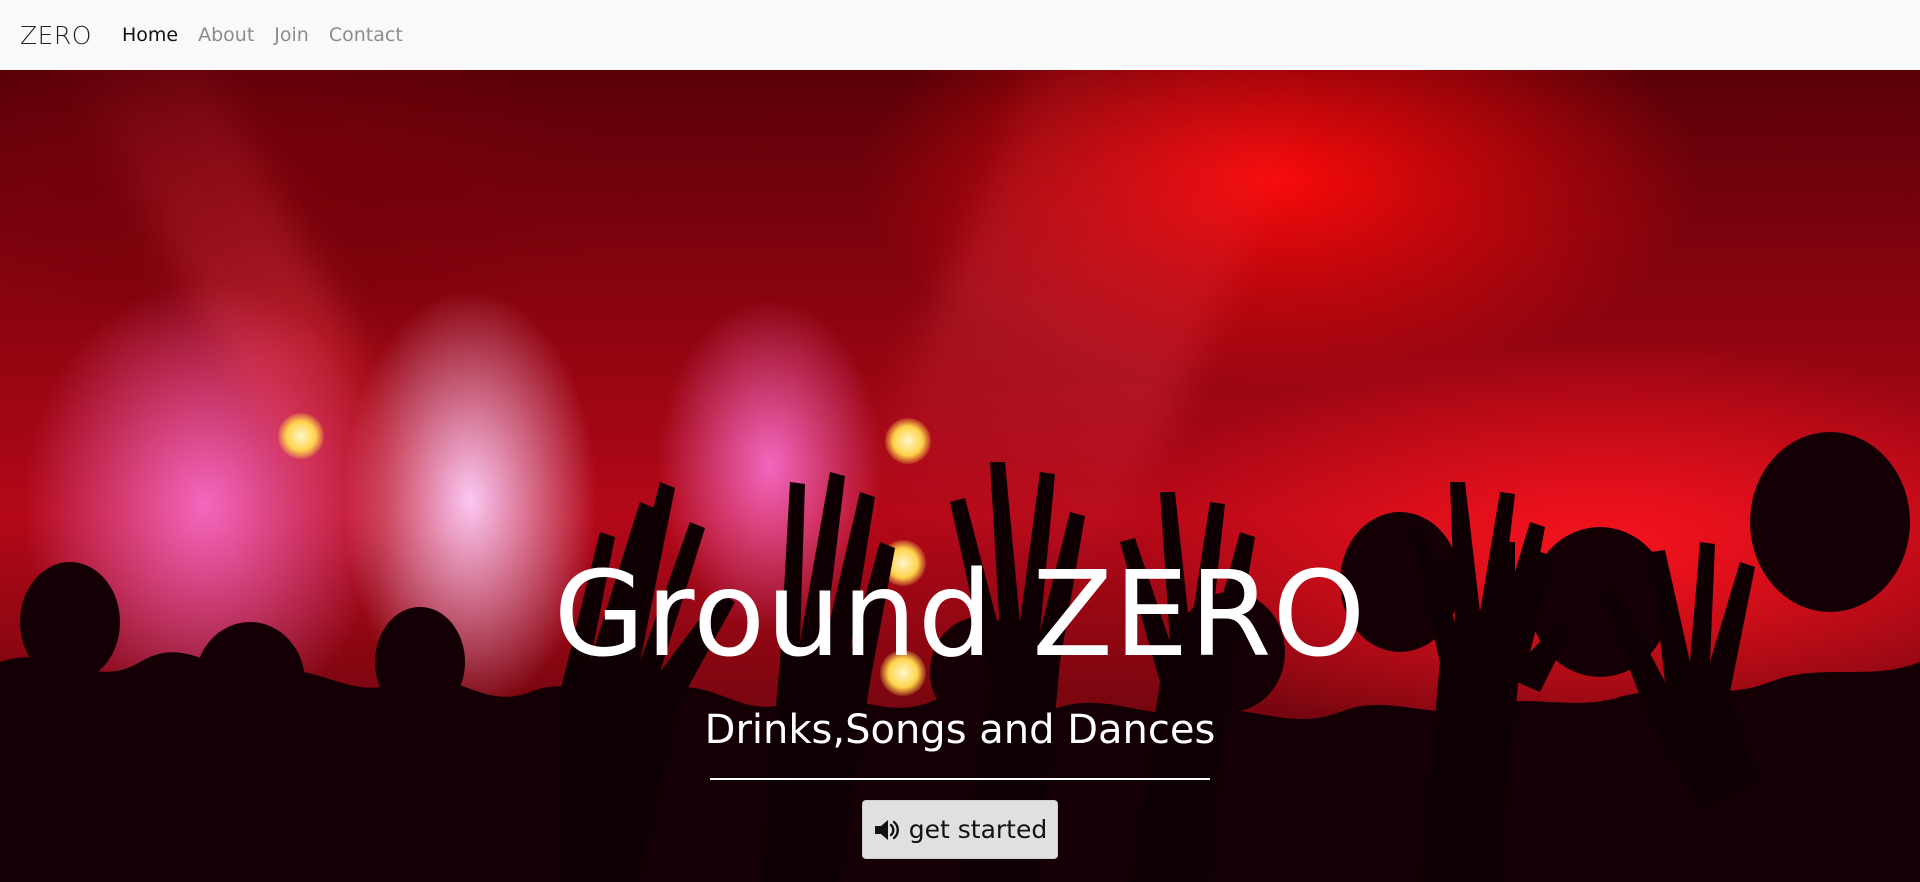  What do you see at coordinates (262, 35) in the screenshot?
I see `nav-links: Home About Join Contact` at bounding box center [262, 35].